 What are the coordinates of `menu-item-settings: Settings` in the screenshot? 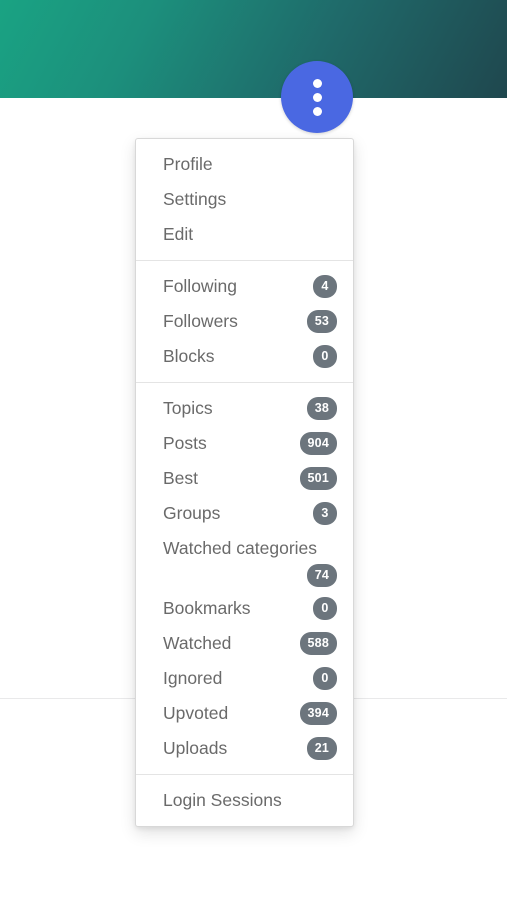 It's located at (244, 199).